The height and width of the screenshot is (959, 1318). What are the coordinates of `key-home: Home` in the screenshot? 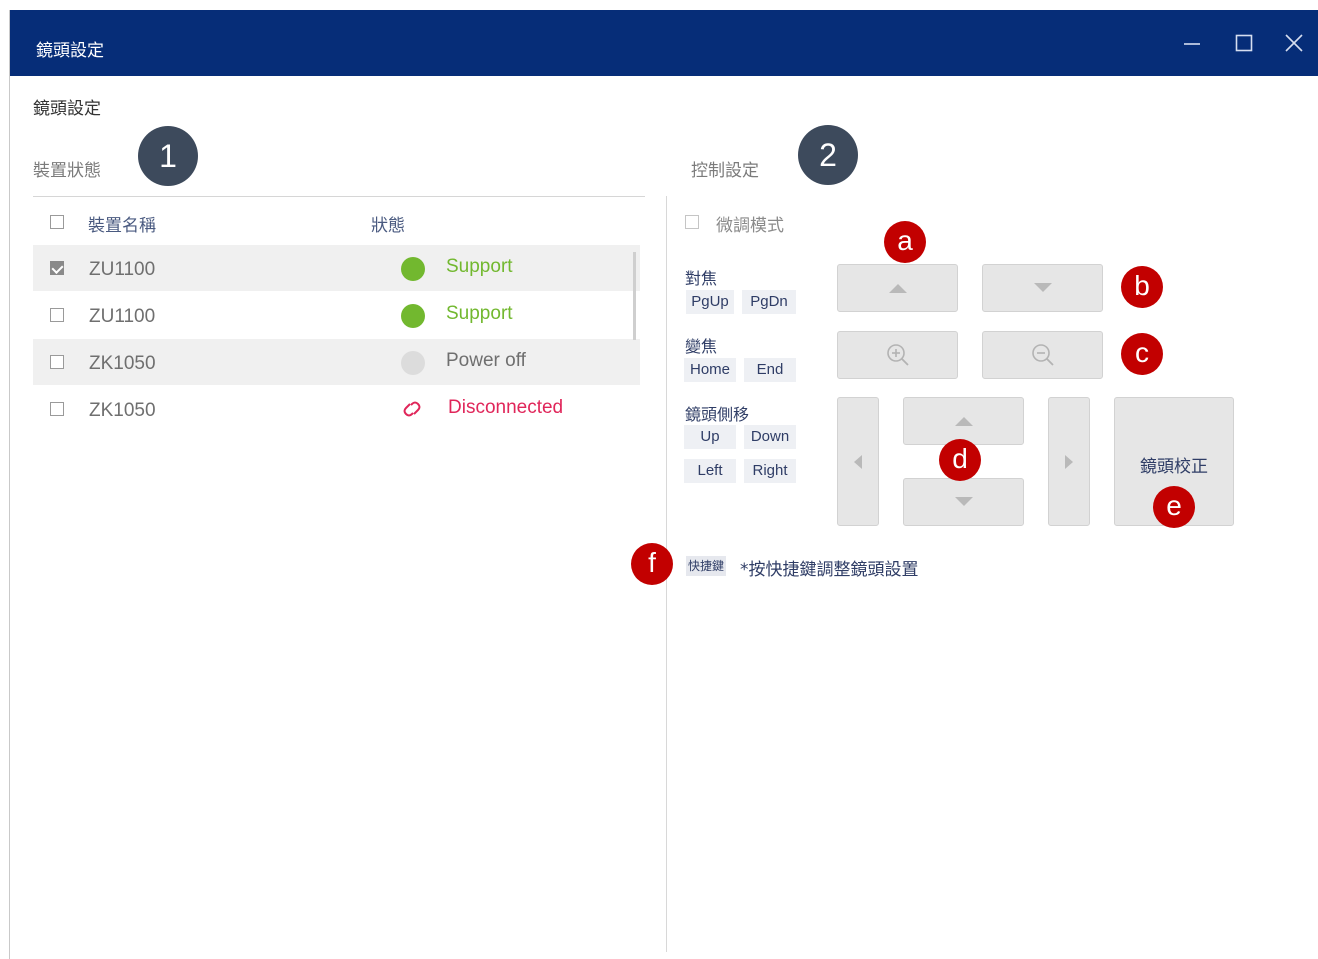 It's located at (710, 370).